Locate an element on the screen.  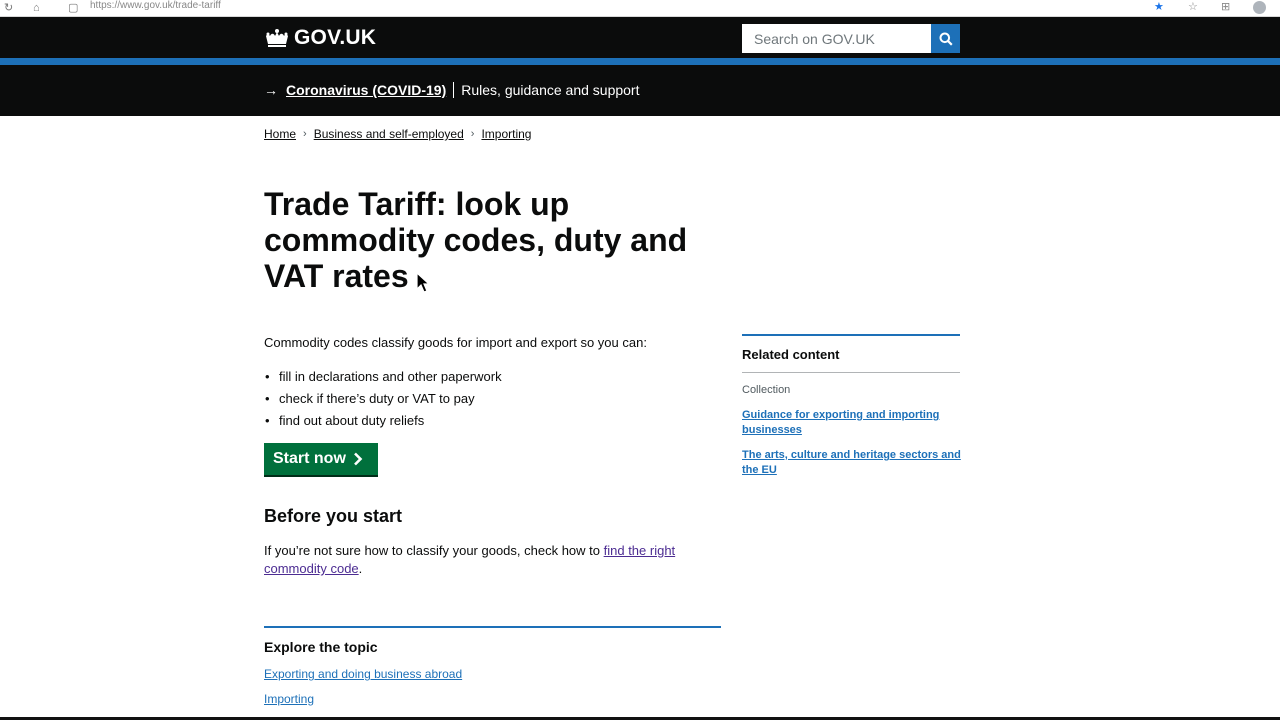
start-now-label: Start now is located at coordinates (309, 458).